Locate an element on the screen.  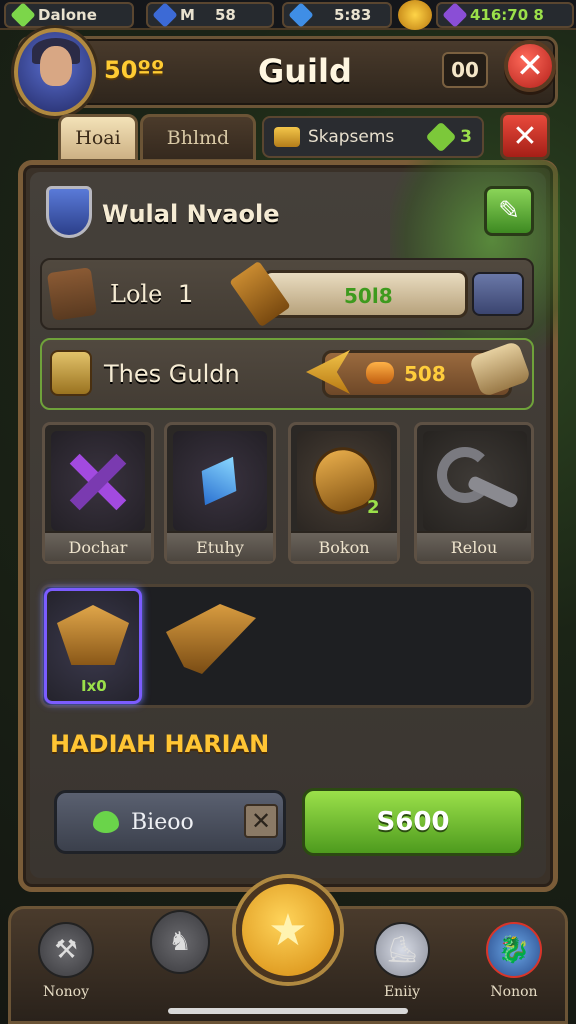
avatar-face is located at coordinates (56, 66).